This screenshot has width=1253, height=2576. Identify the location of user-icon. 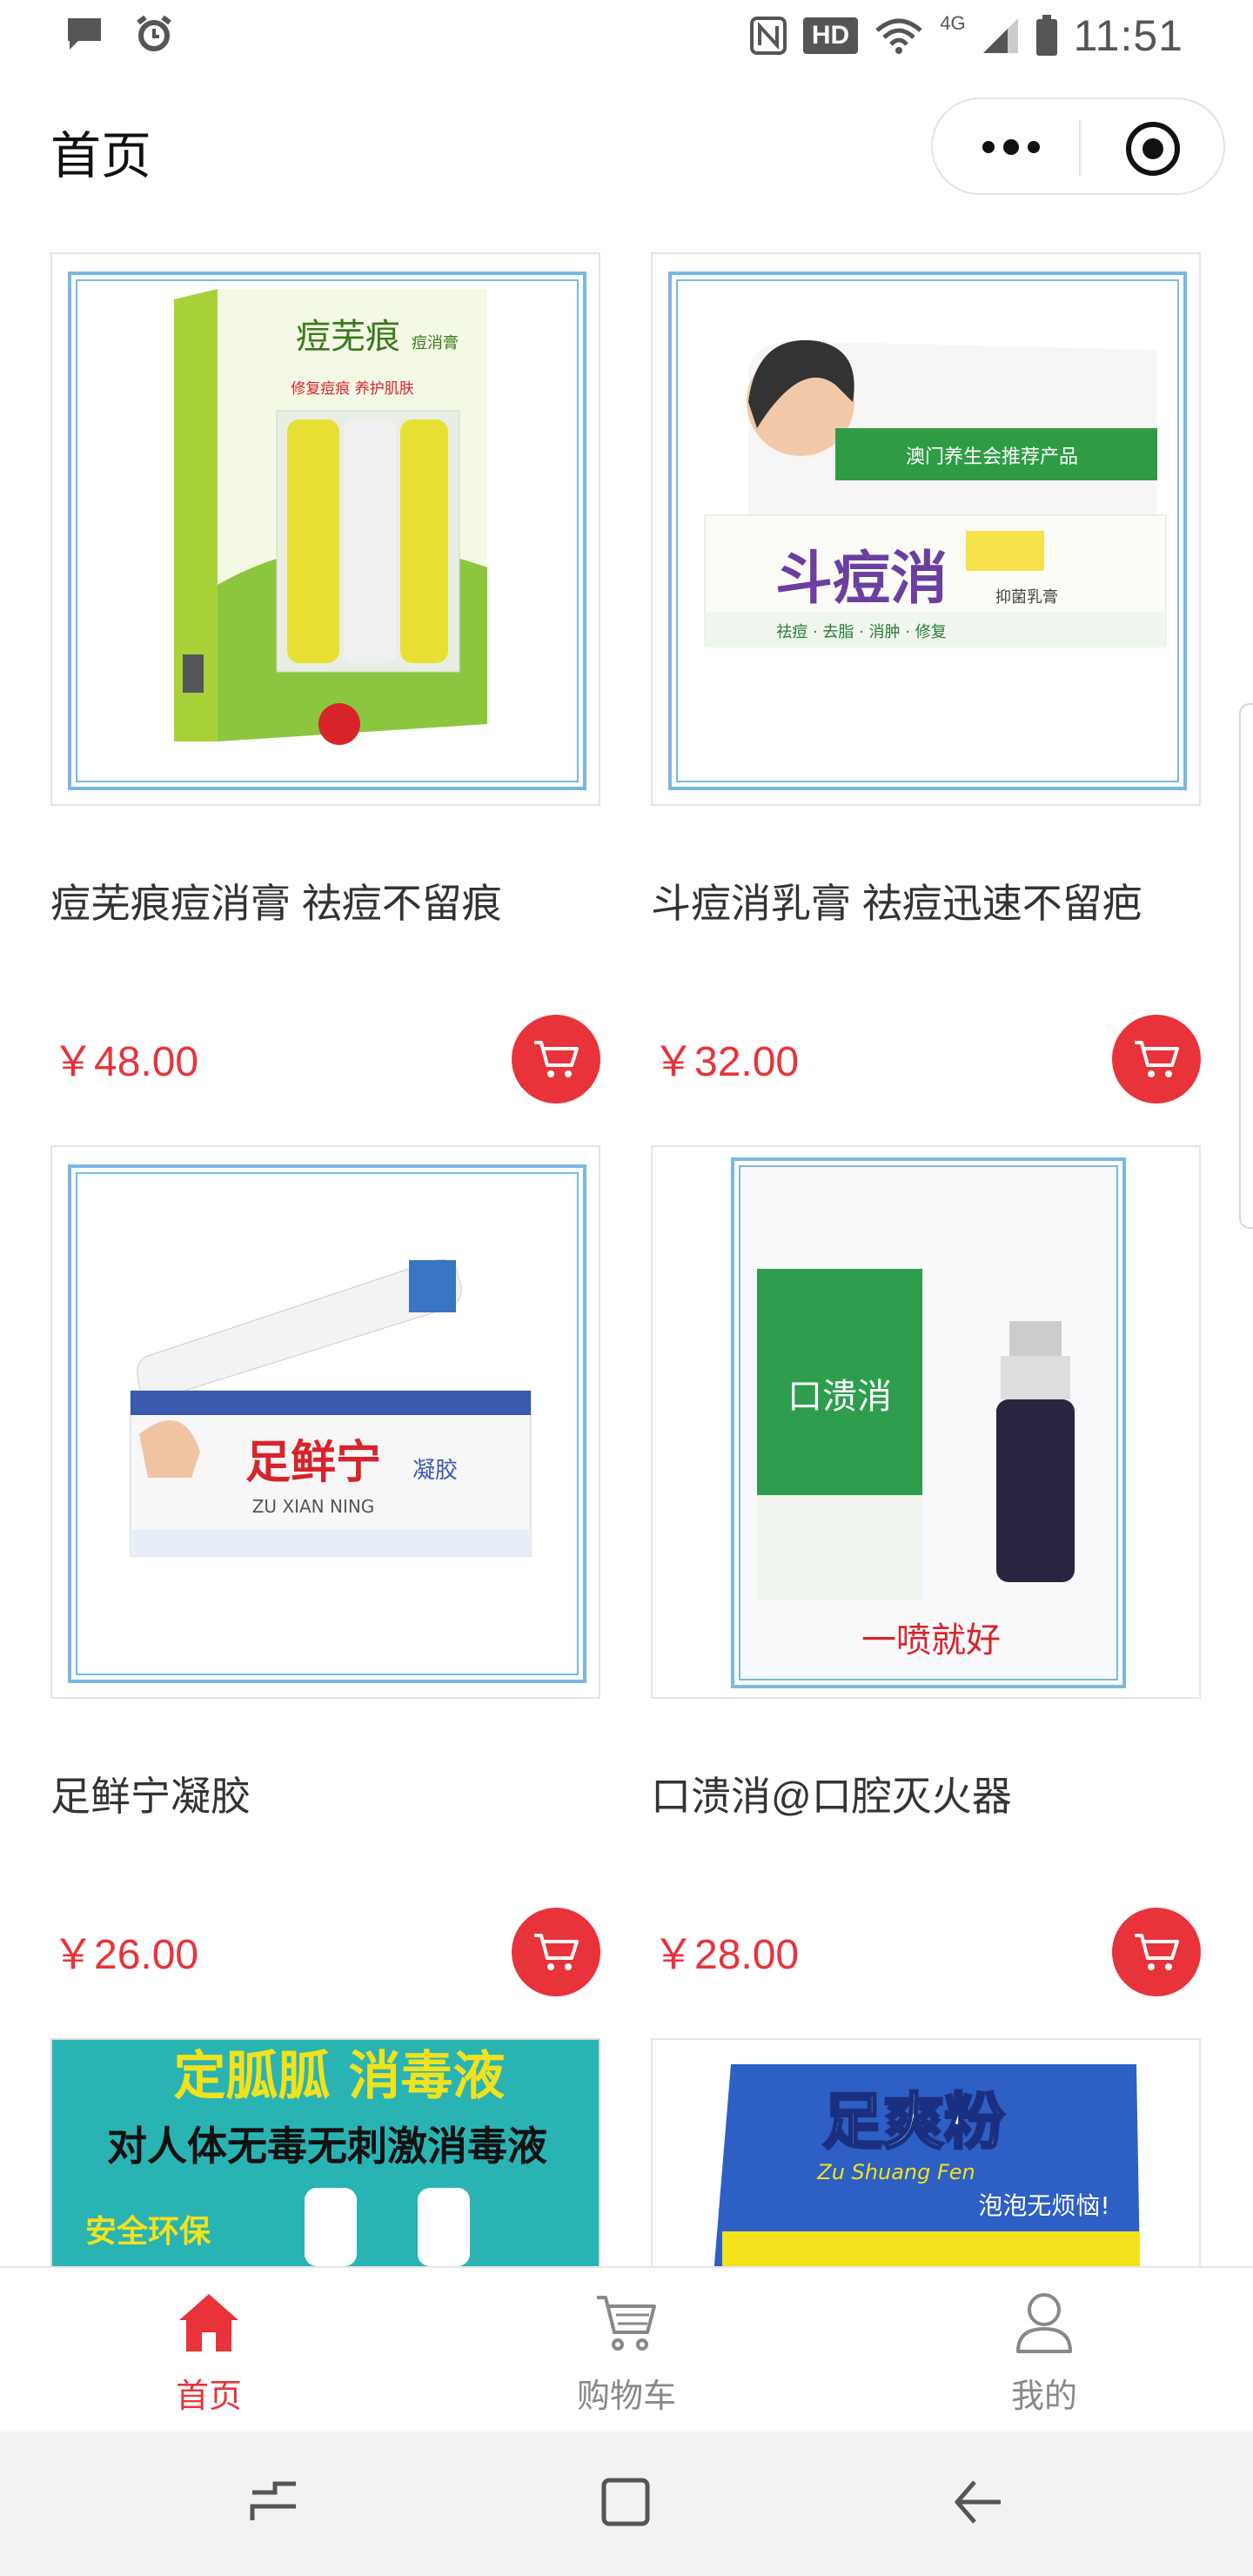
(1044, 2323).